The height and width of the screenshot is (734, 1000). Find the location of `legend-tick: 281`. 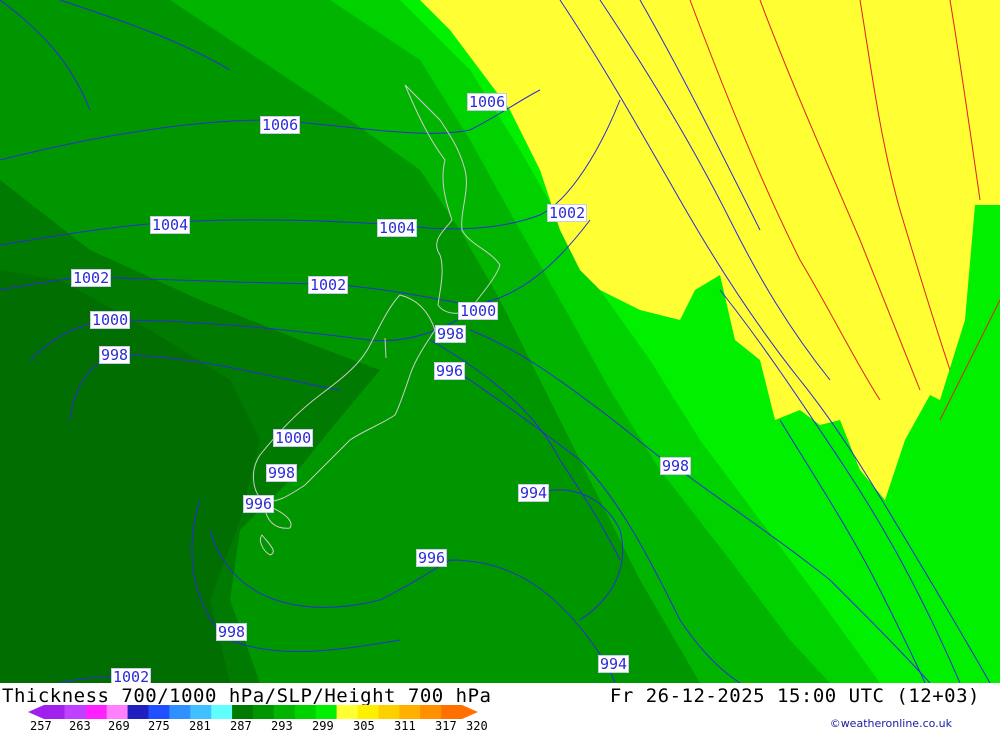

legend-tick: 281 is located at coordinates (200, 726).